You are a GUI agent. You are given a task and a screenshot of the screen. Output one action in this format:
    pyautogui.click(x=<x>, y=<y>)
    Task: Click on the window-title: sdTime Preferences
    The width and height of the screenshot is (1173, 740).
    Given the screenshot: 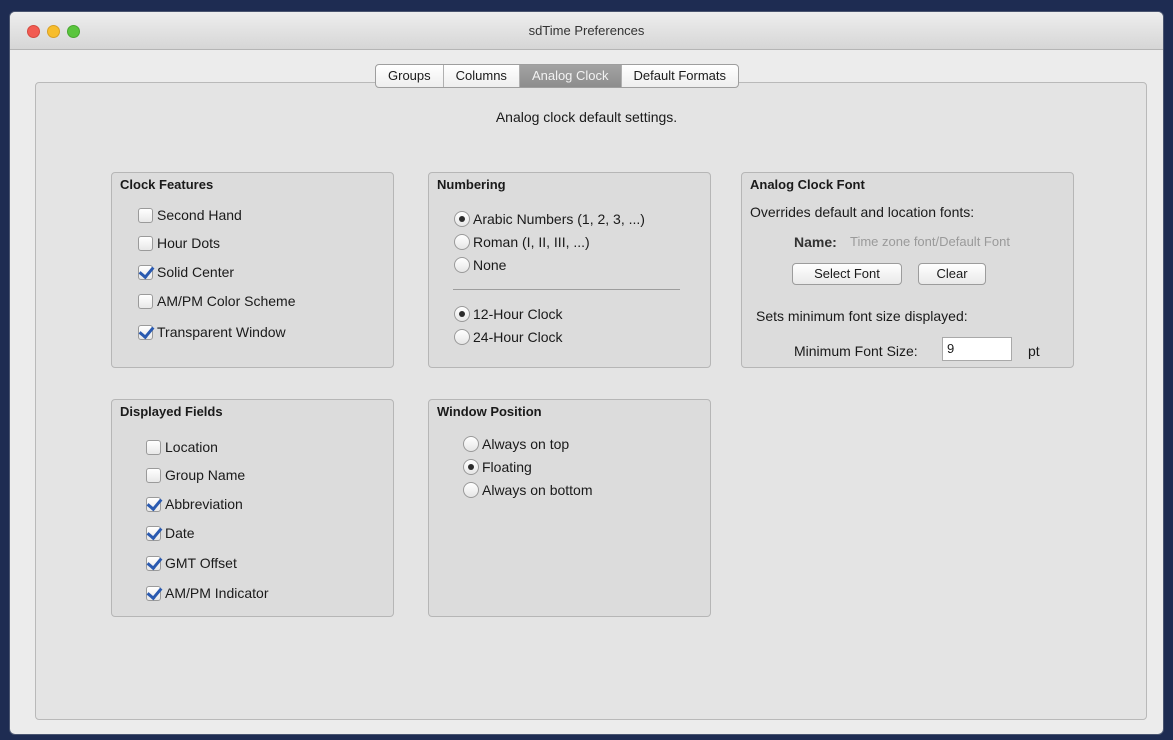 What is the action you would take?
    pyautogui.click(x=586, y=30)
    